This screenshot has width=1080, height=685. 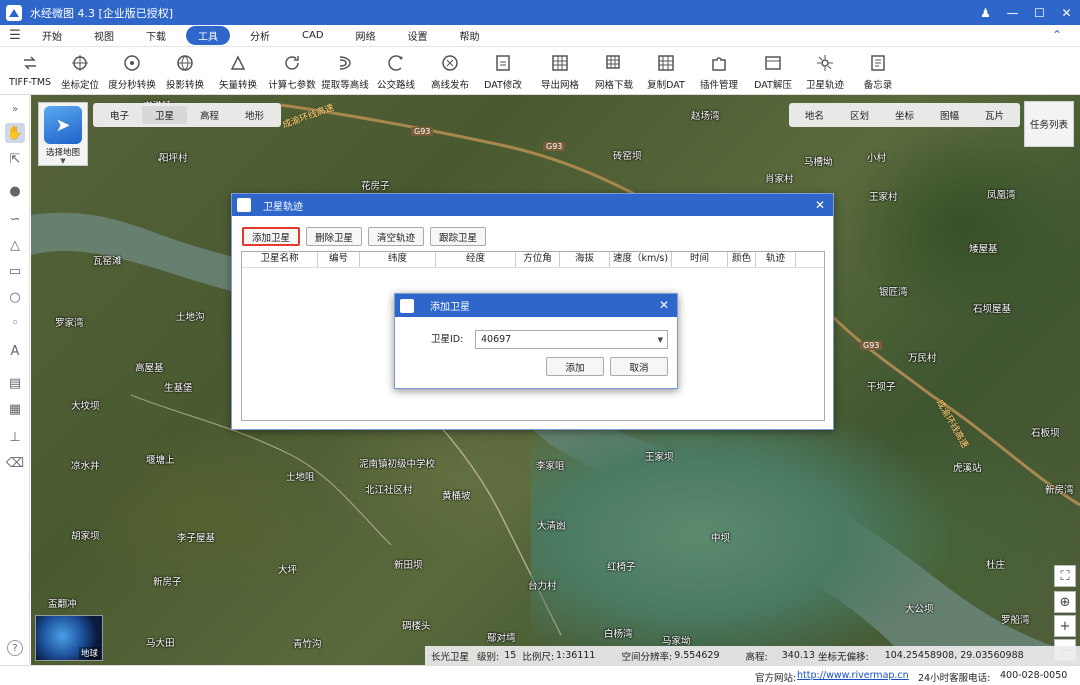 What do you see at coordinates (407, 305) in the screenshot?
I see `subdialog-logo-icon` at bounding box center [407, 305].